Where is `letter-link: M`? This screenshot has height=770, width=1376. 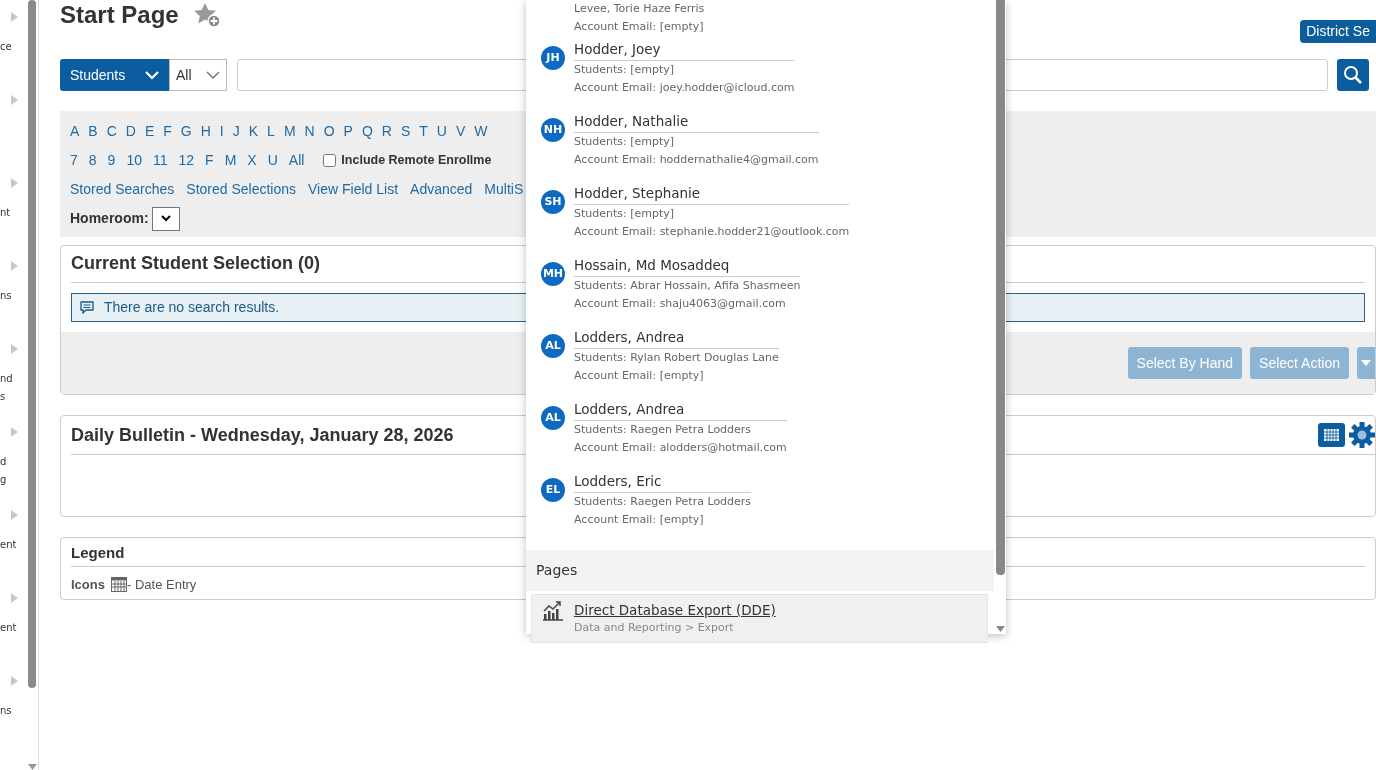
letter-link: M is located at coordinates (289, 131).